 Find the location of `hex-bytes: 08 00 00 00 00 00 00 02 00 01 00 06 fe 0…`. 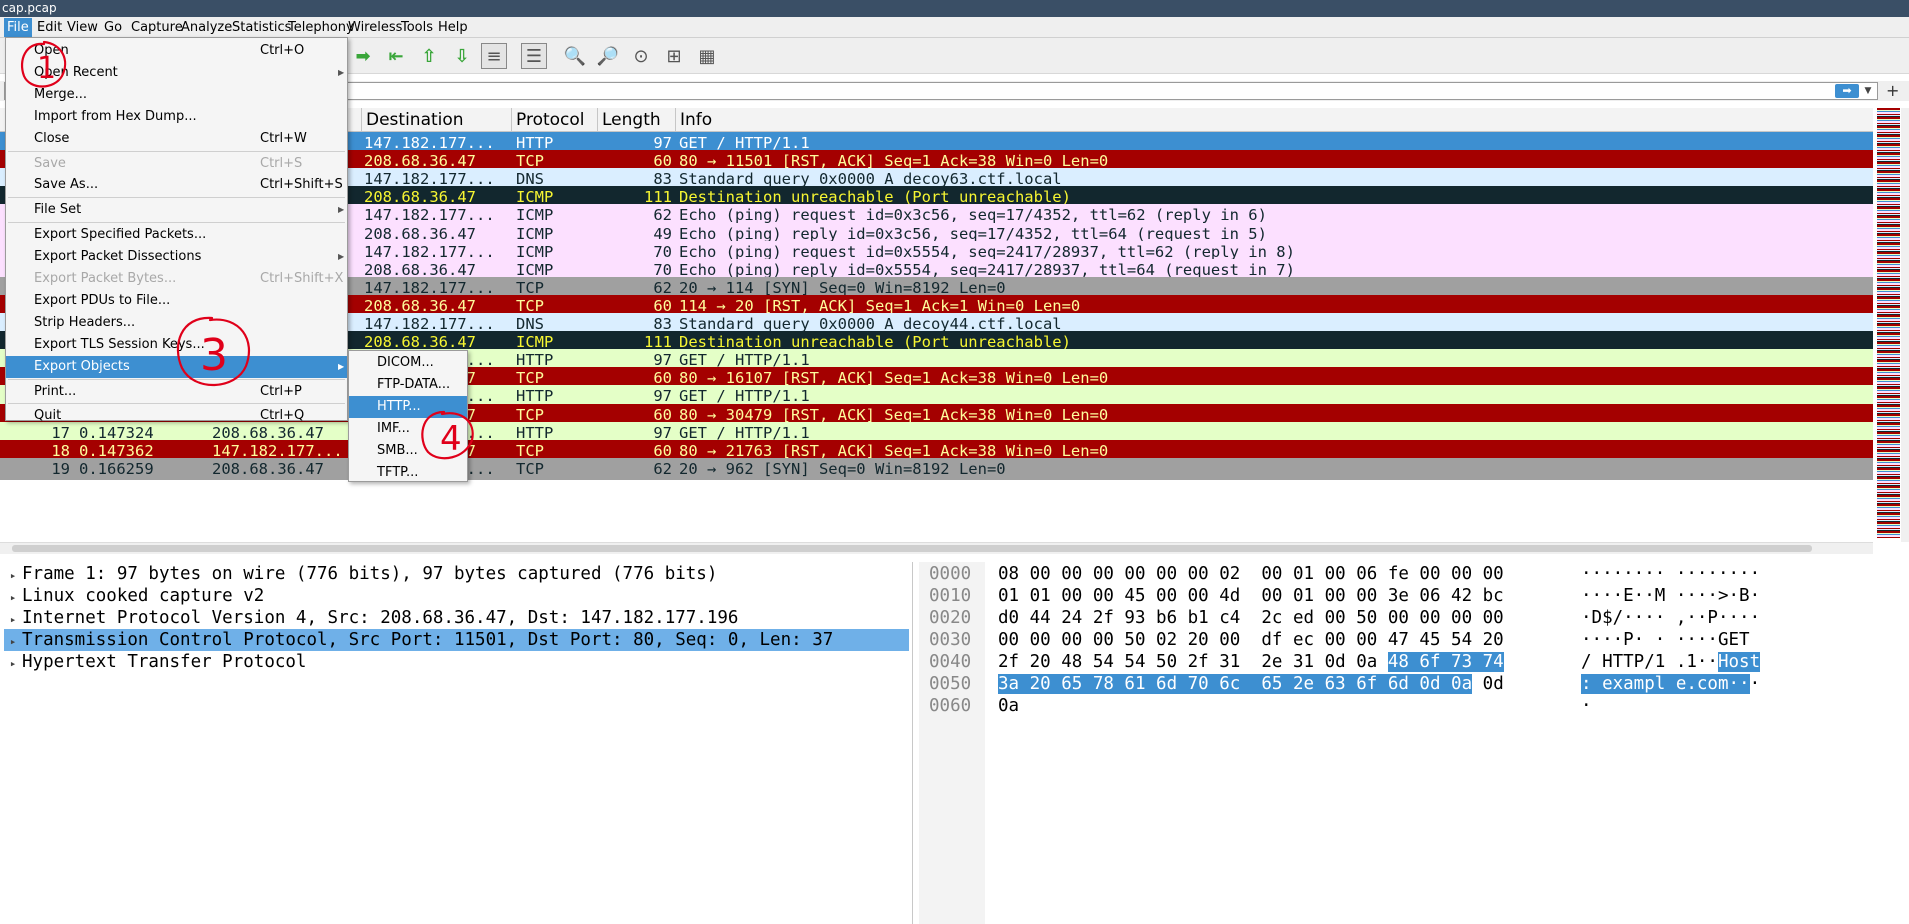

hex-bytes: 08 00 00 00 00 00 00 02 00 01 00 06 fe 0… is located at coordinates (1251, 574).